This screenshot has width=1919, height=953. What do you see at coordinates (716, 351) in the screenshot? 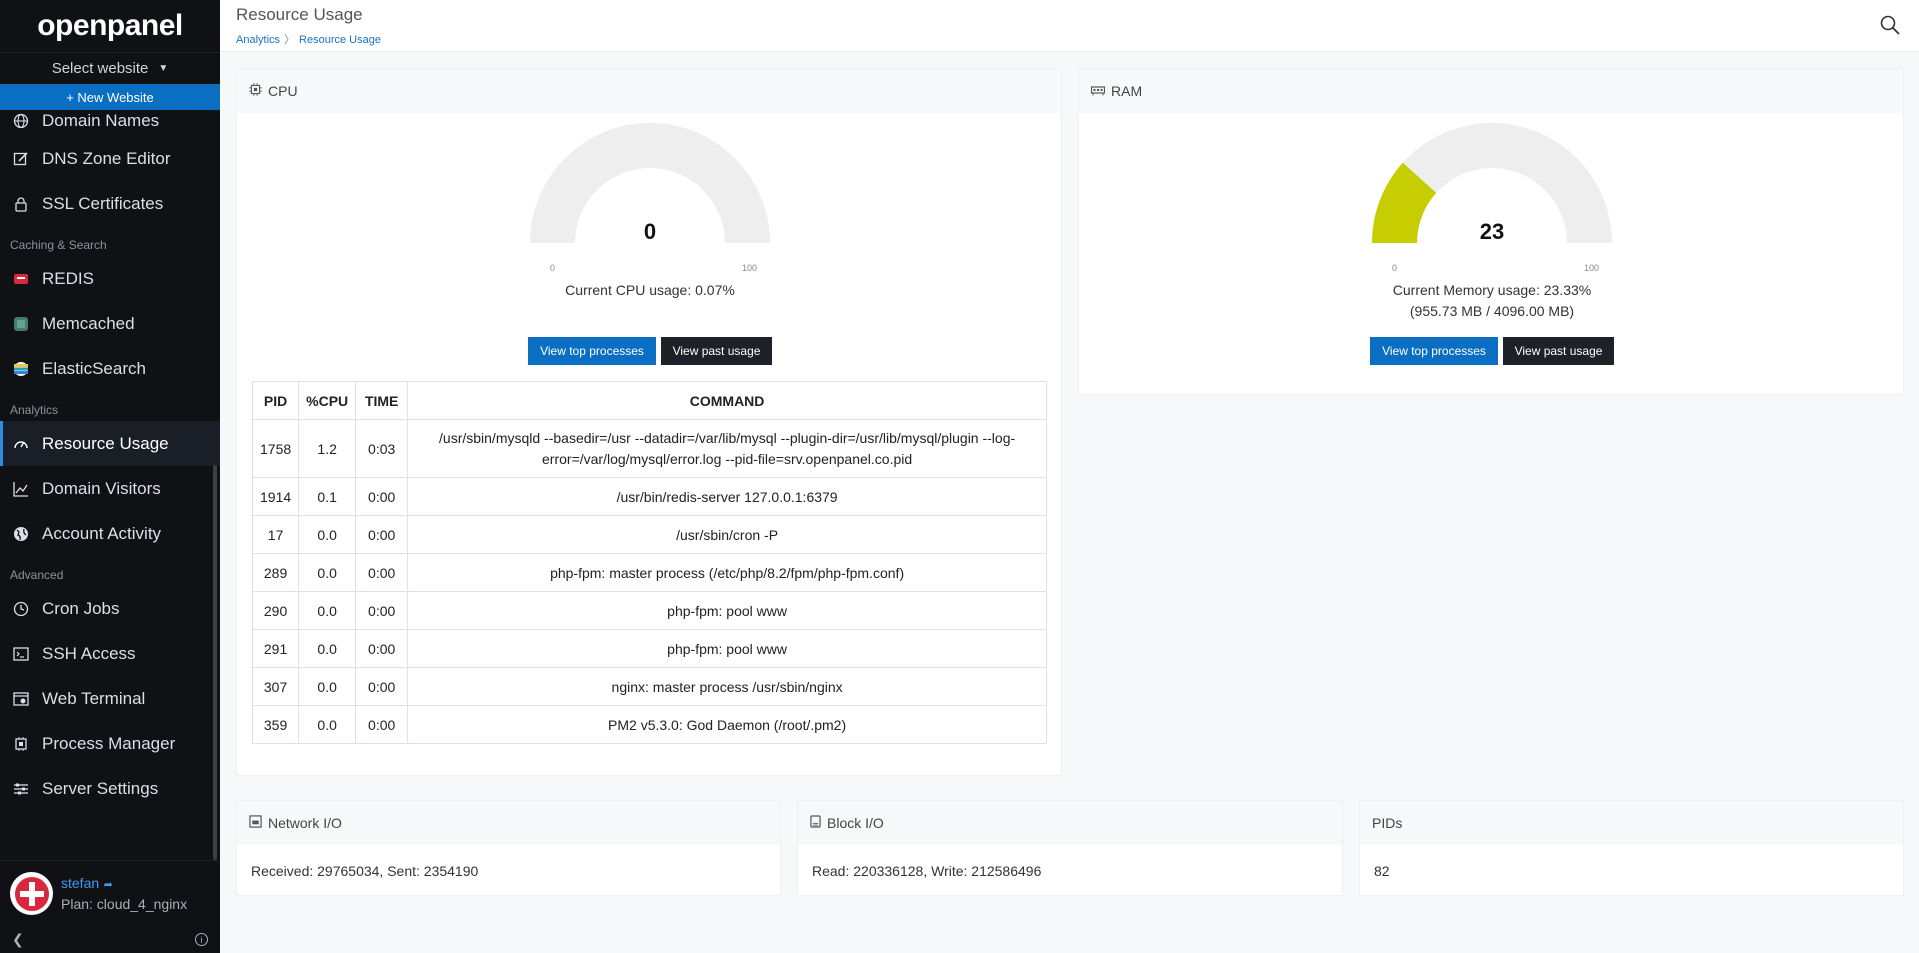
I see `cpu-view-past-usage-button: View past usage` at bounding box center [716, 351].